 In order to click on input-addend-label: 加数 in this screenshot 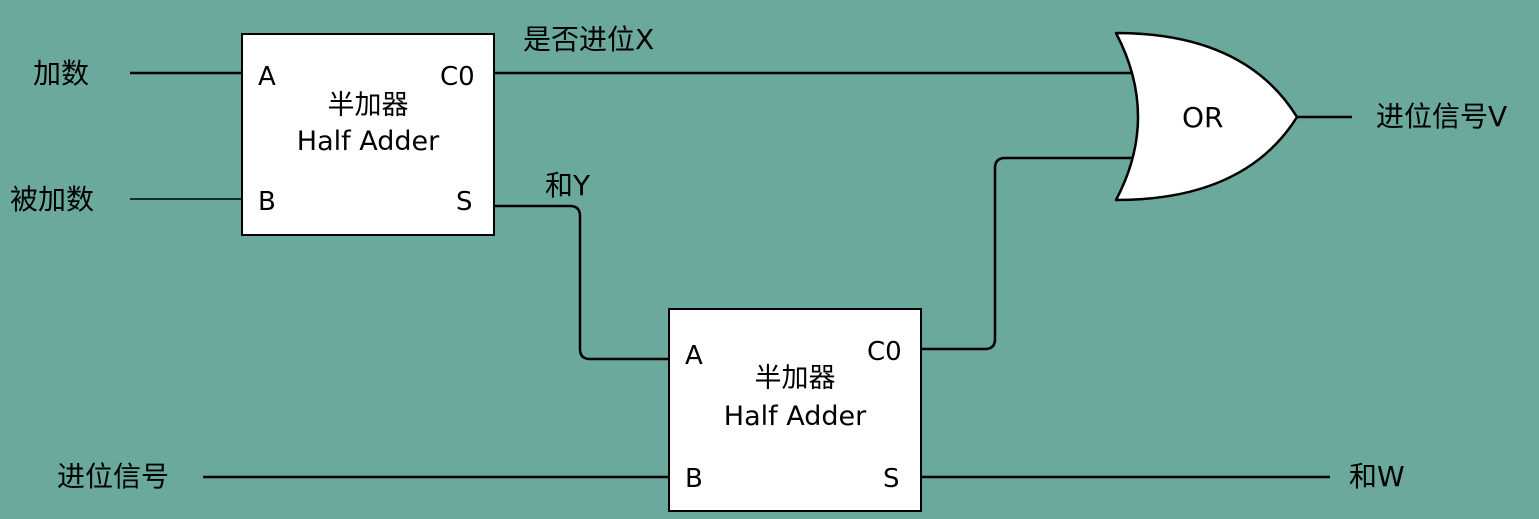, I will do `click(61, 73)`.